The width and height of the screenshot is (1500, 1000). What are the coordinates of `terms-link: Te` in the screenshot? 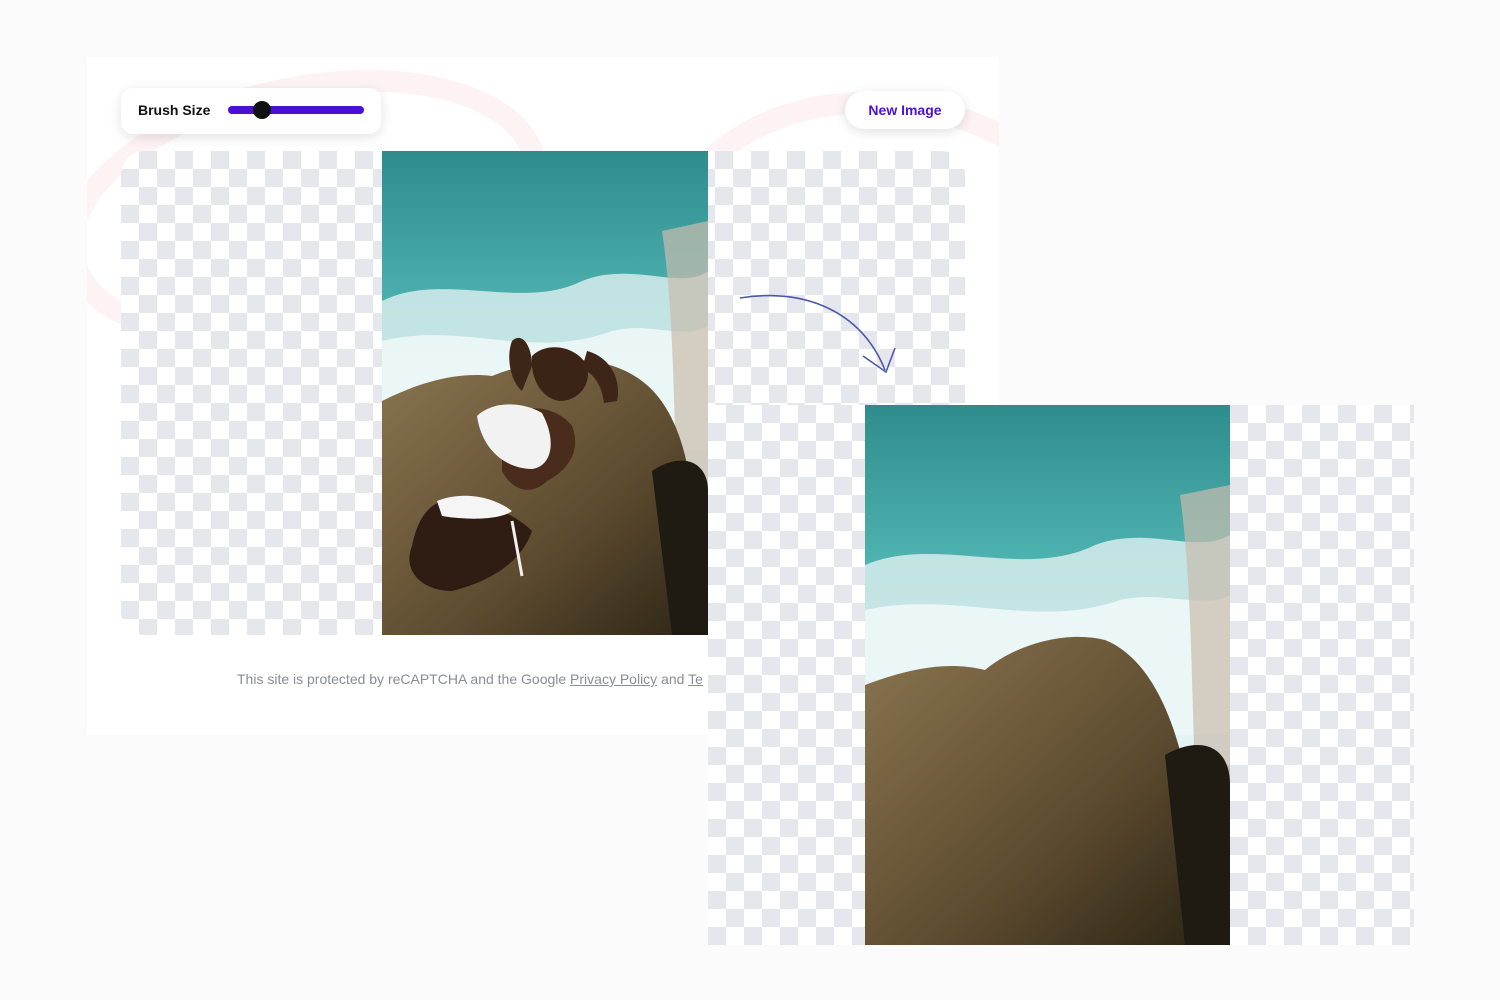 It's located at (695, 679).